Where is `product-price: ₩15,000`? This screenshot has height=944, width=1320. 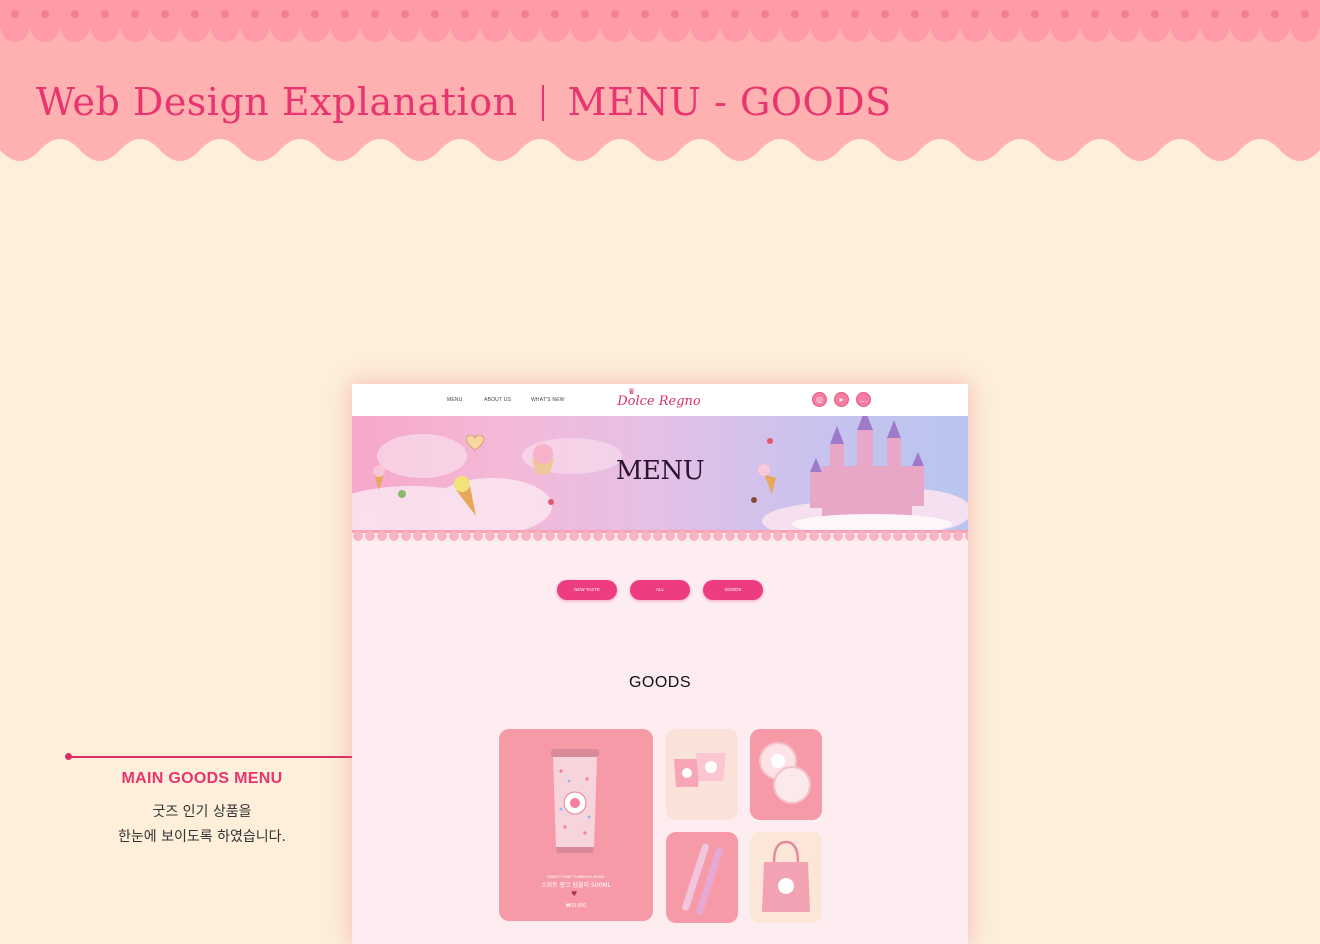
product-price: ₩15,000 is located at coordinates (575, 906).